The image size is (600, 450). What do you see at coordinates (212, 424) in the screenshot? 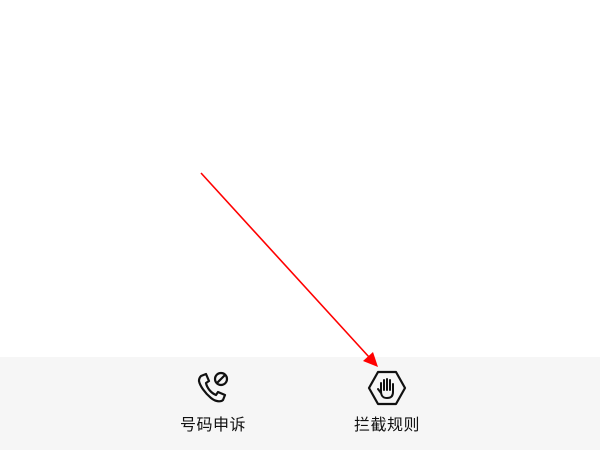
I see `tab-number-appeal-label: 号码申诉` at bounding box center [212, 424].